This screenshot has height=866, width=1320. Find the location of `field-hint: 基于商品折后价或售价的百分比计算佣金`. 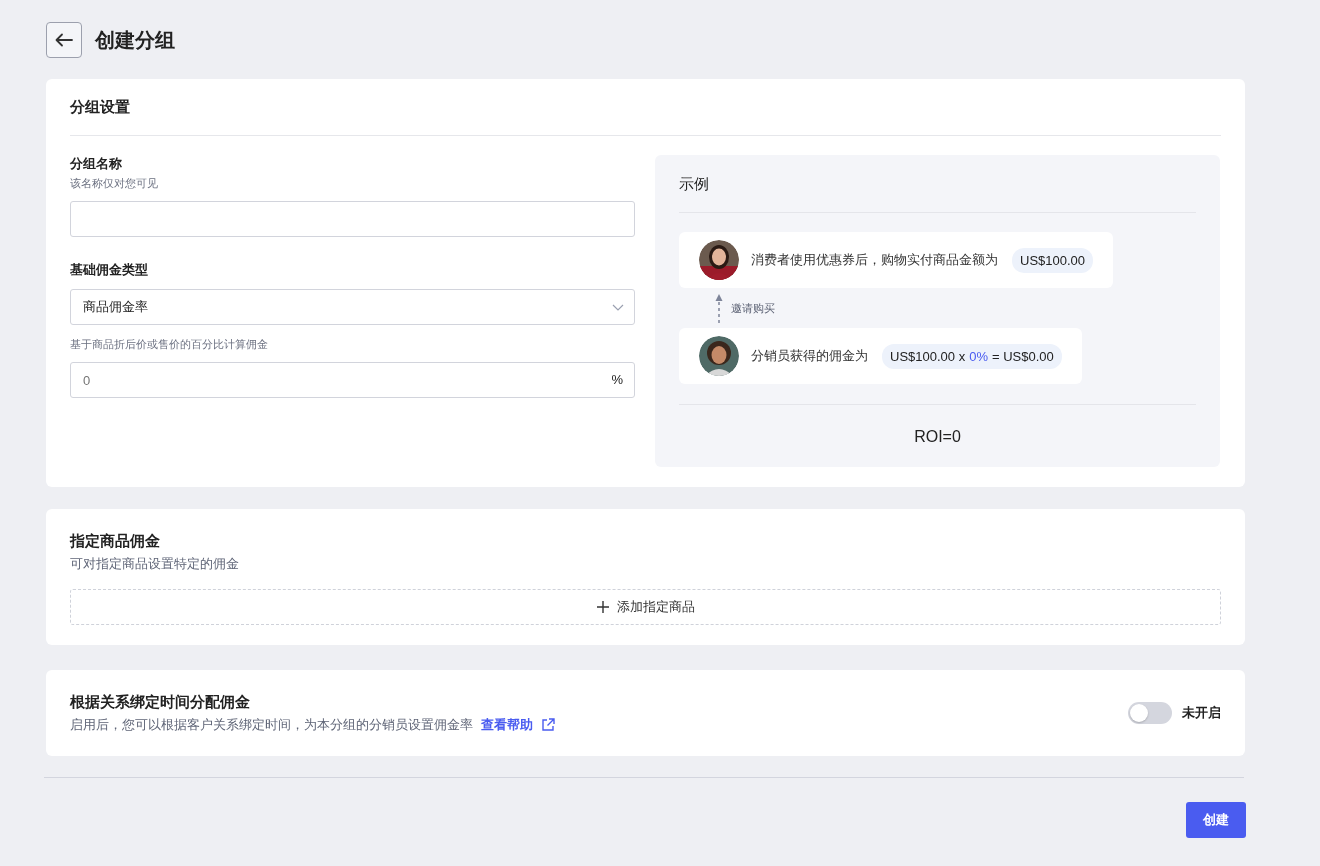

field-hint: 基于商品折后价或售价的百分比计算佣金 is located at coordinates (169, 344).